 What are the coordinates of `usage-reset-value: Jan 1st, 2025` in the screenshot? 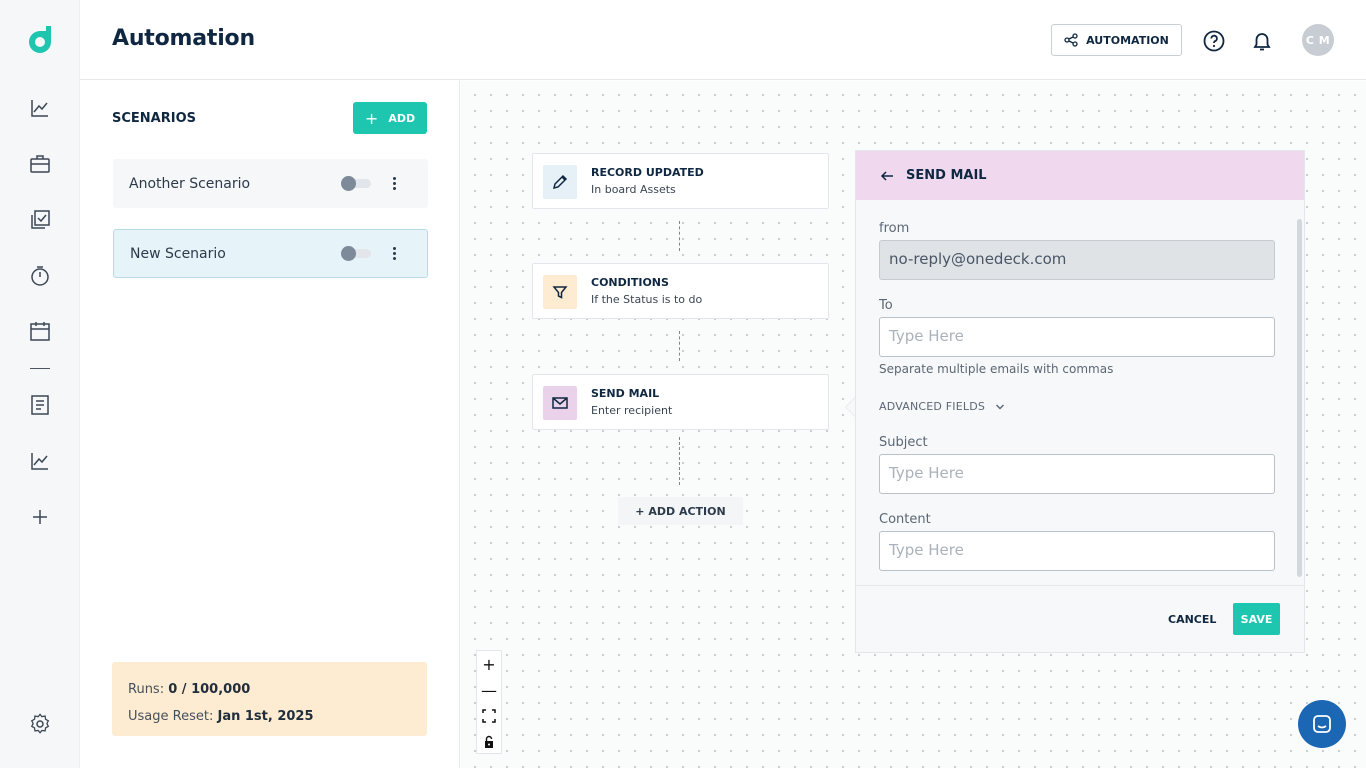 It's located at (265, 716).